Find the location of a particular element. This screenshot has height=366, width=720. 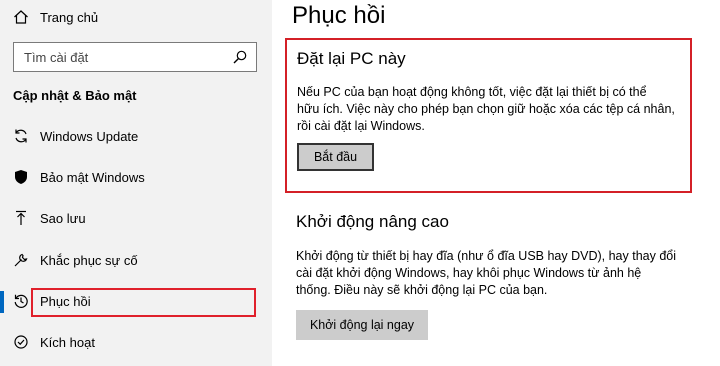

sidebar-item-windows-security: Bảo mật Windows is located at coordinates (136, 177).